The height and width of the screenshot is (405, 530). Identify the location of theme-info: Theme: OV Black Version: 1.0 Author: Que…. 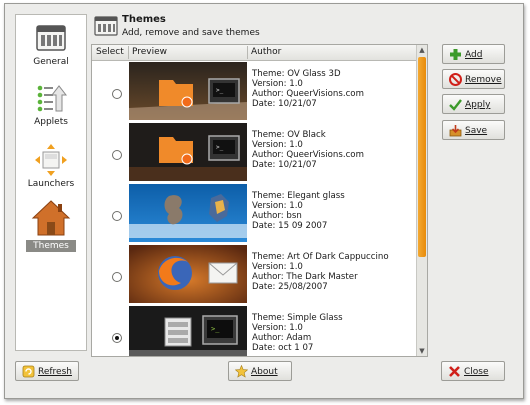
(308, 150).